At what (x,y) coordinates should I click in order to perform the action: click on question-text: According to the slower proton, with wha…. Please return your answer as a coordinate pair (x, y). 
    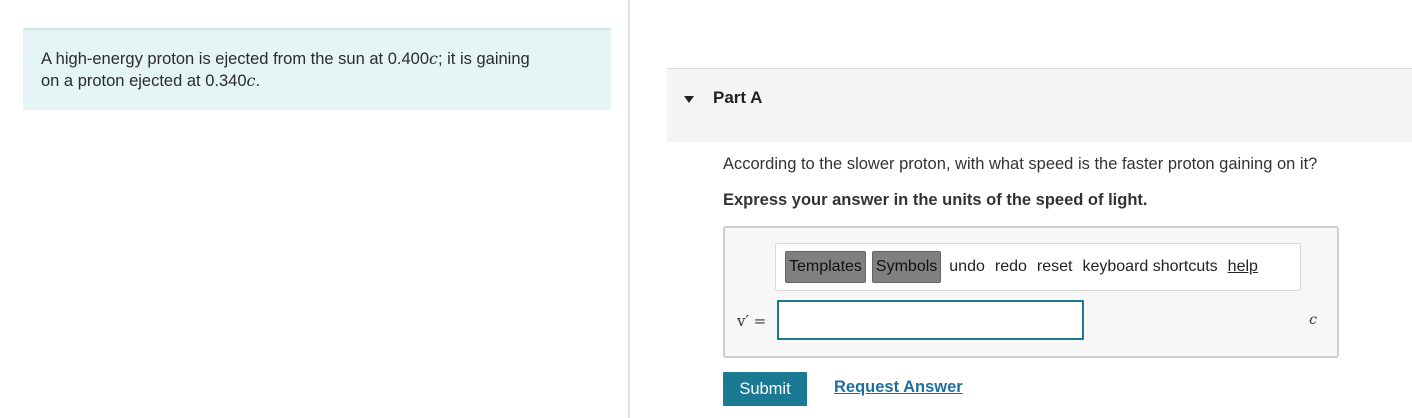
    Looking at the image, I should click on (1020, 164).